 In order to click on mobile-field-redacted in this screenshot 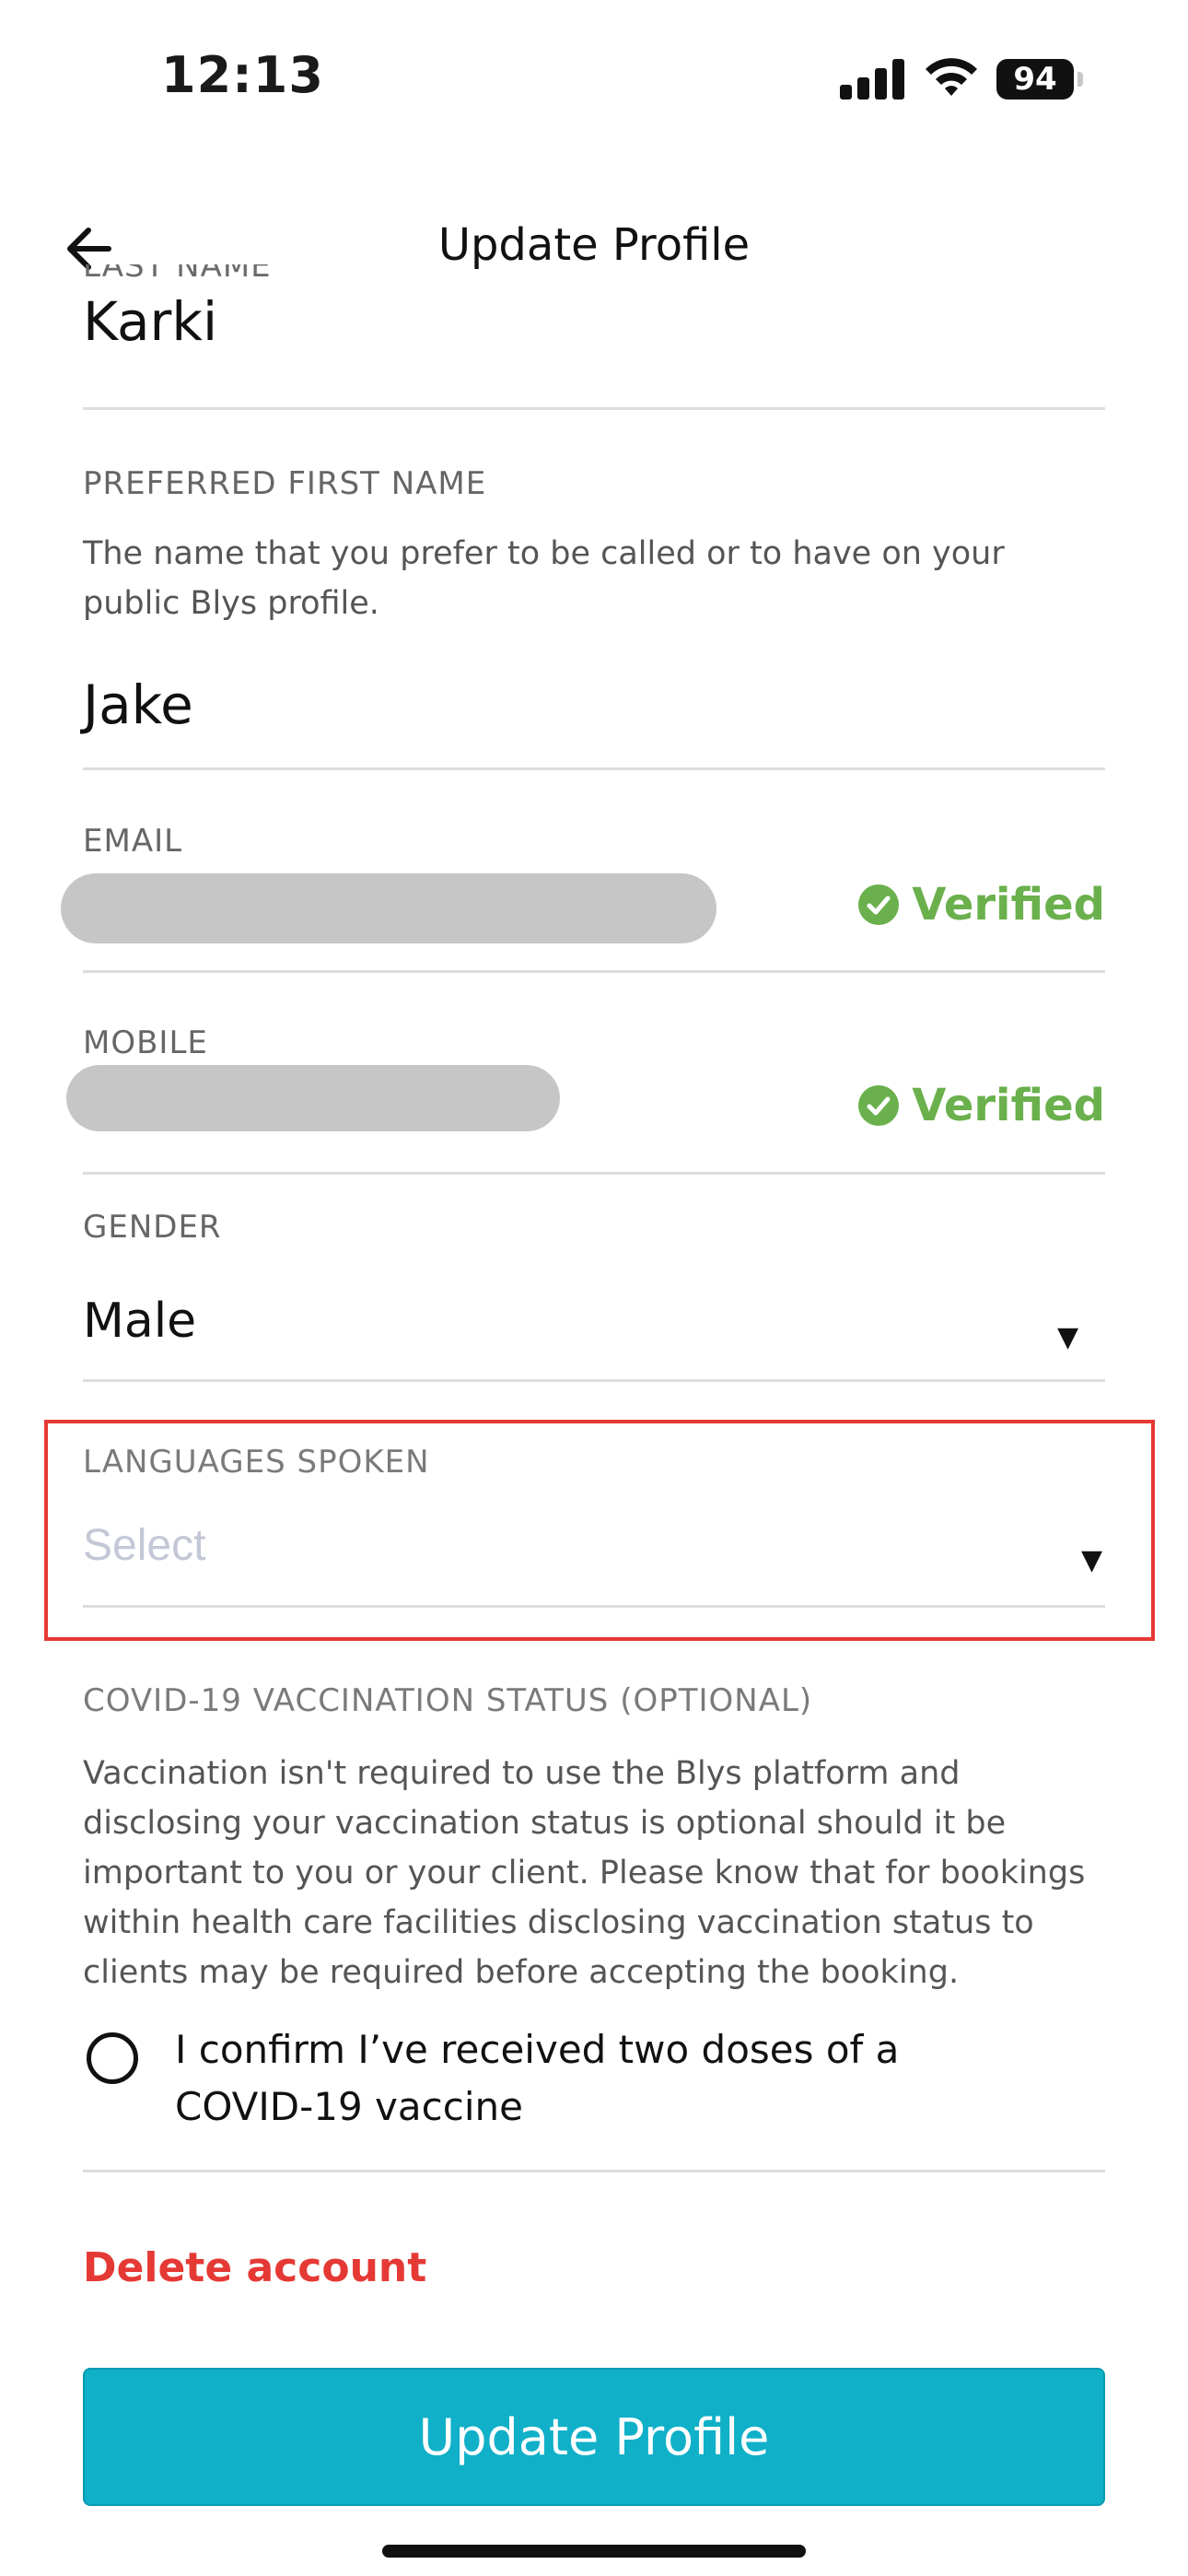, I will do `click(313, 1098)`.